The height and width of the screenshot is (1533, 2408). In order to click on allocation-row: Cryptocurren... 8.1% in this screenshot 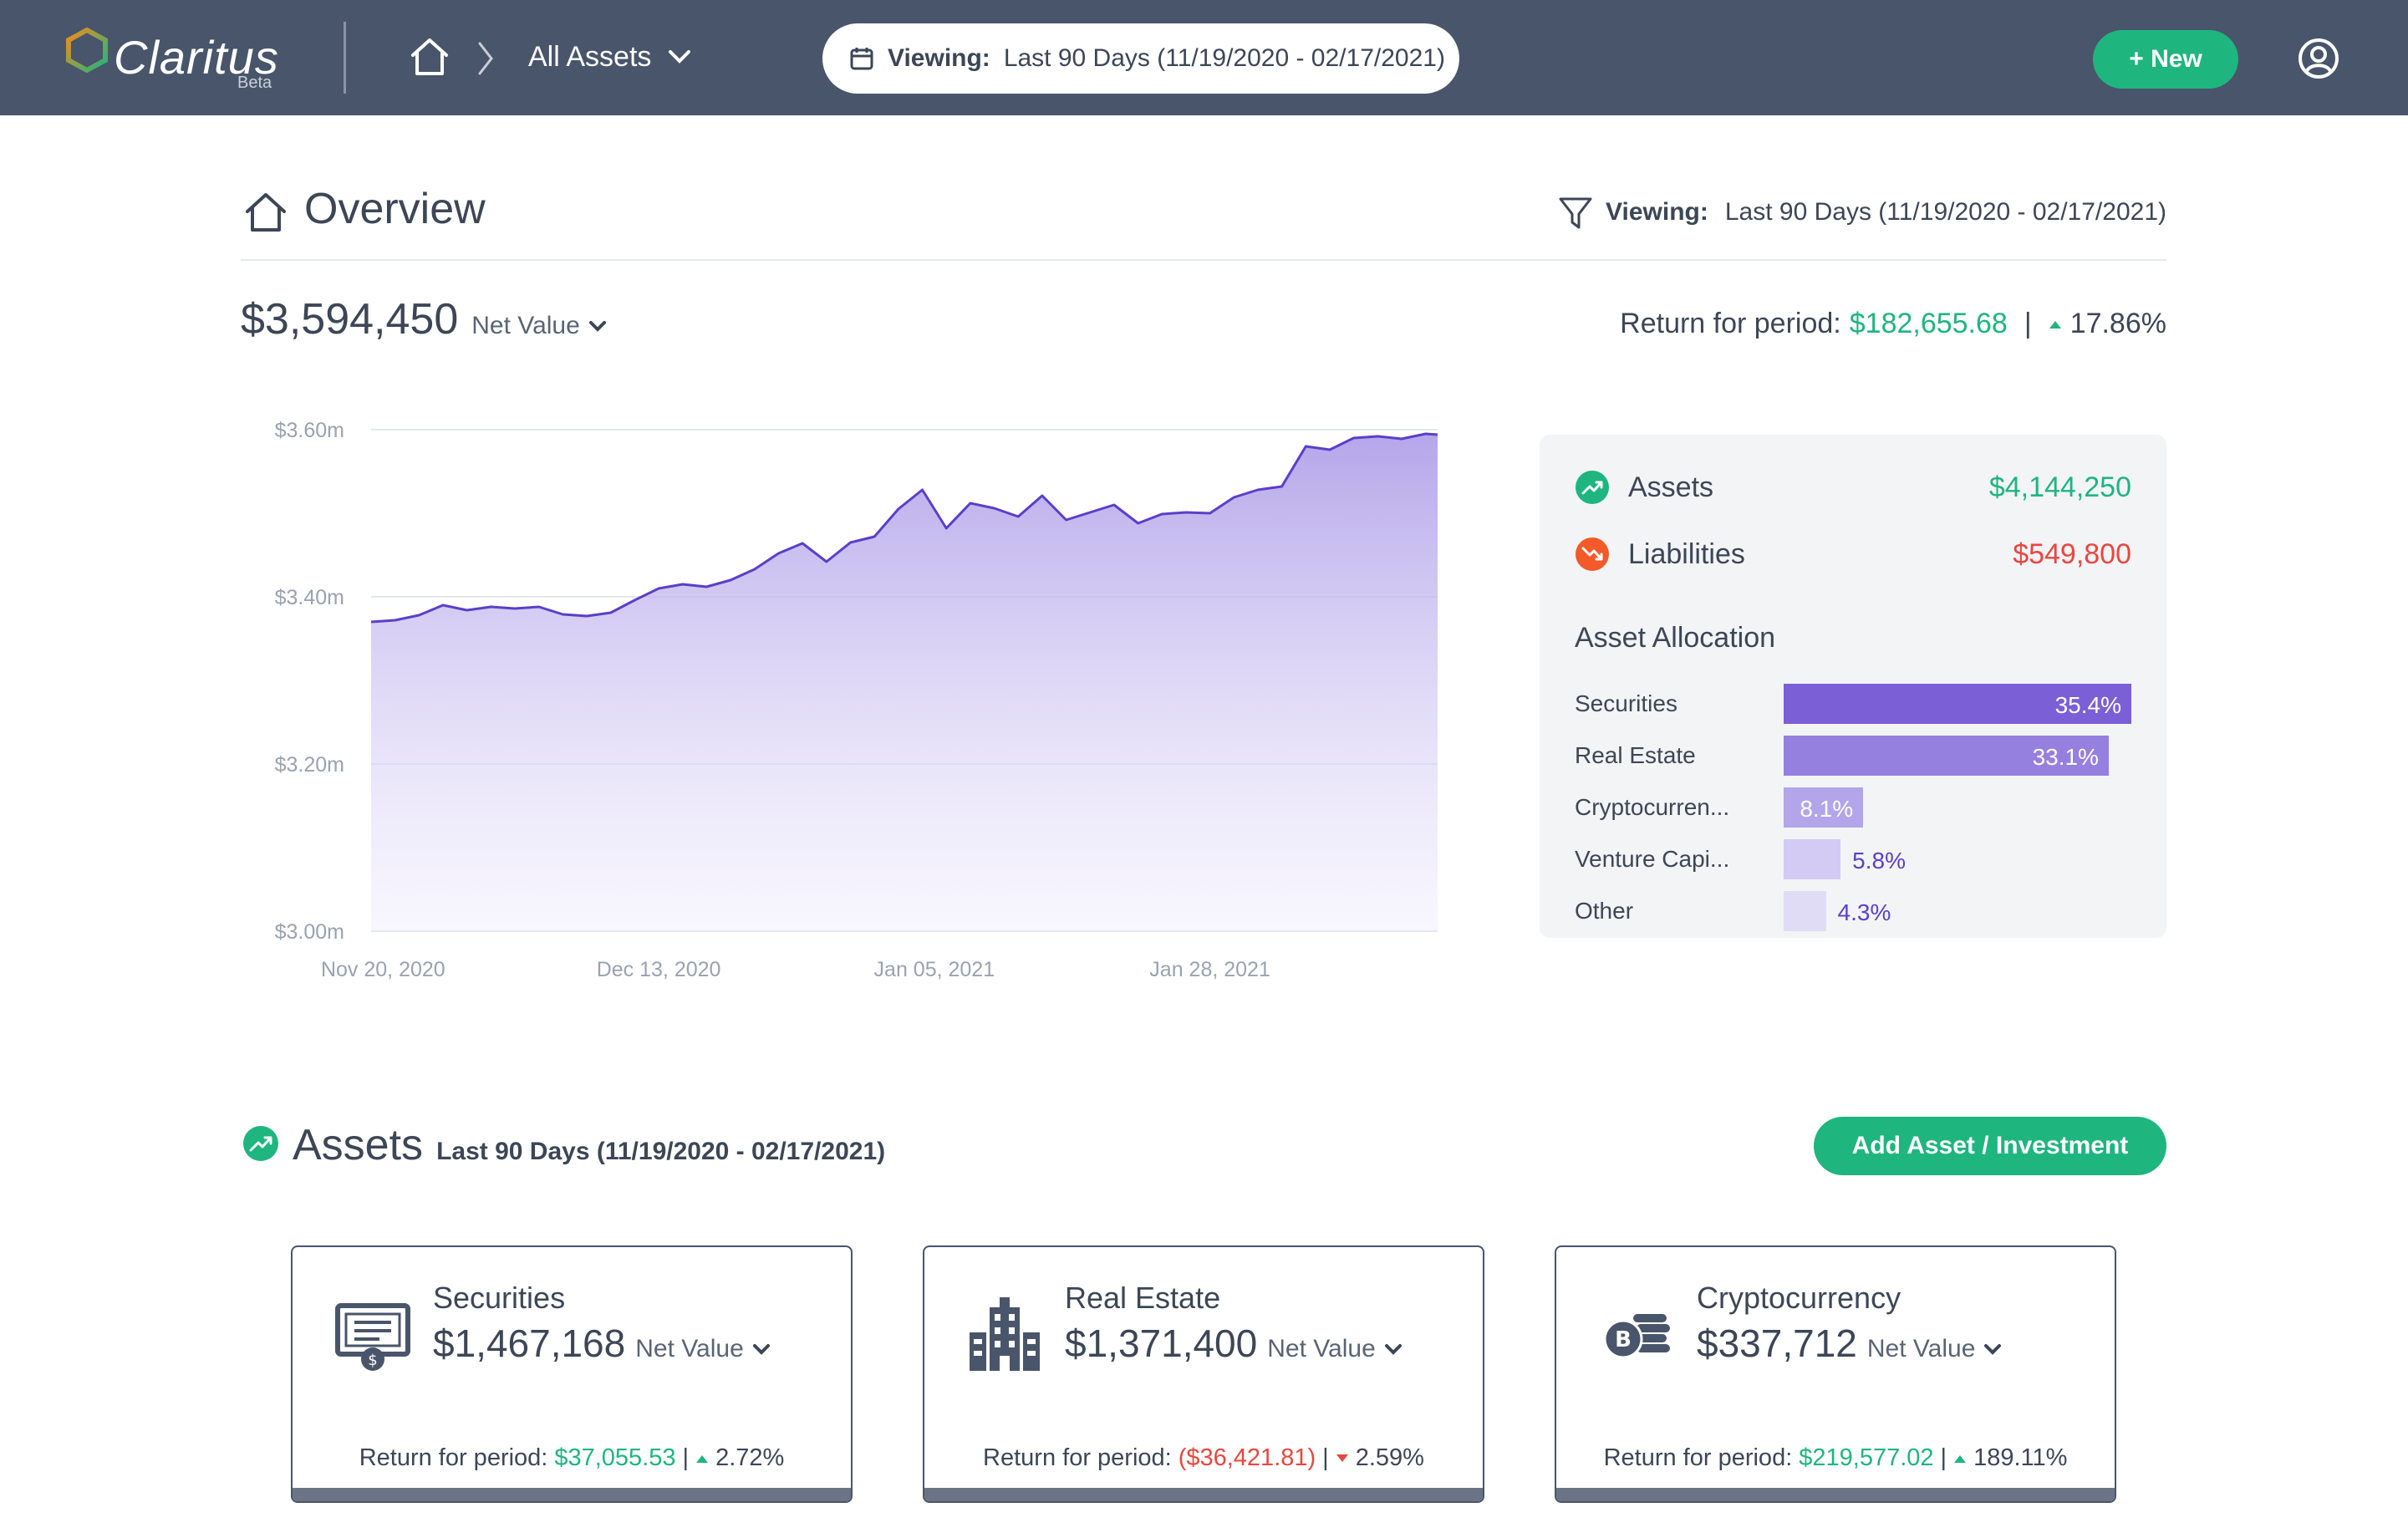, I will do `click(1855, 808)`.